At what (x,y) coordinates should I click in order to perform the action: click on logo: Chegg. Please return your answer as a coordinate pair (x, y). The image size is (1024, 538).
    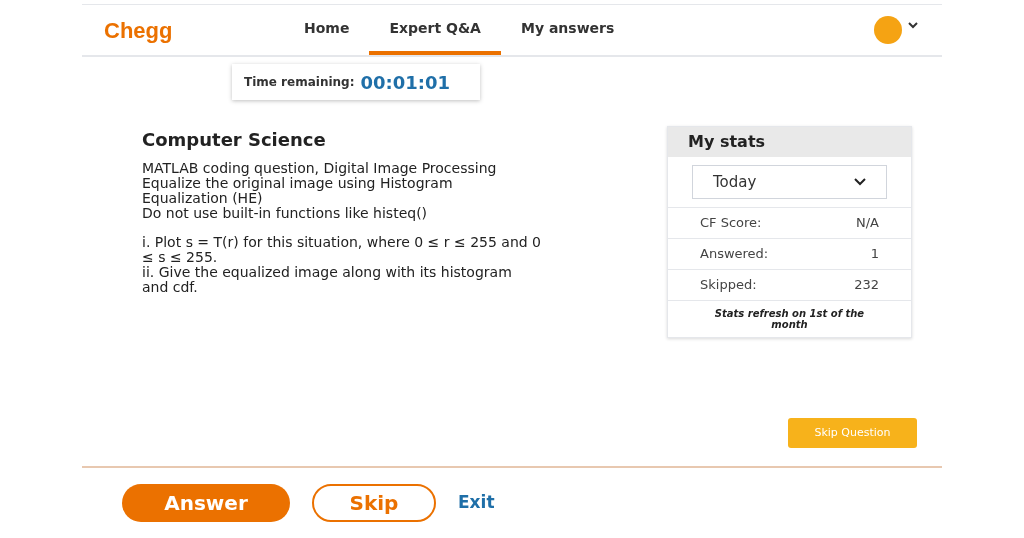
    Looking at the image, I should click on (194, 30).